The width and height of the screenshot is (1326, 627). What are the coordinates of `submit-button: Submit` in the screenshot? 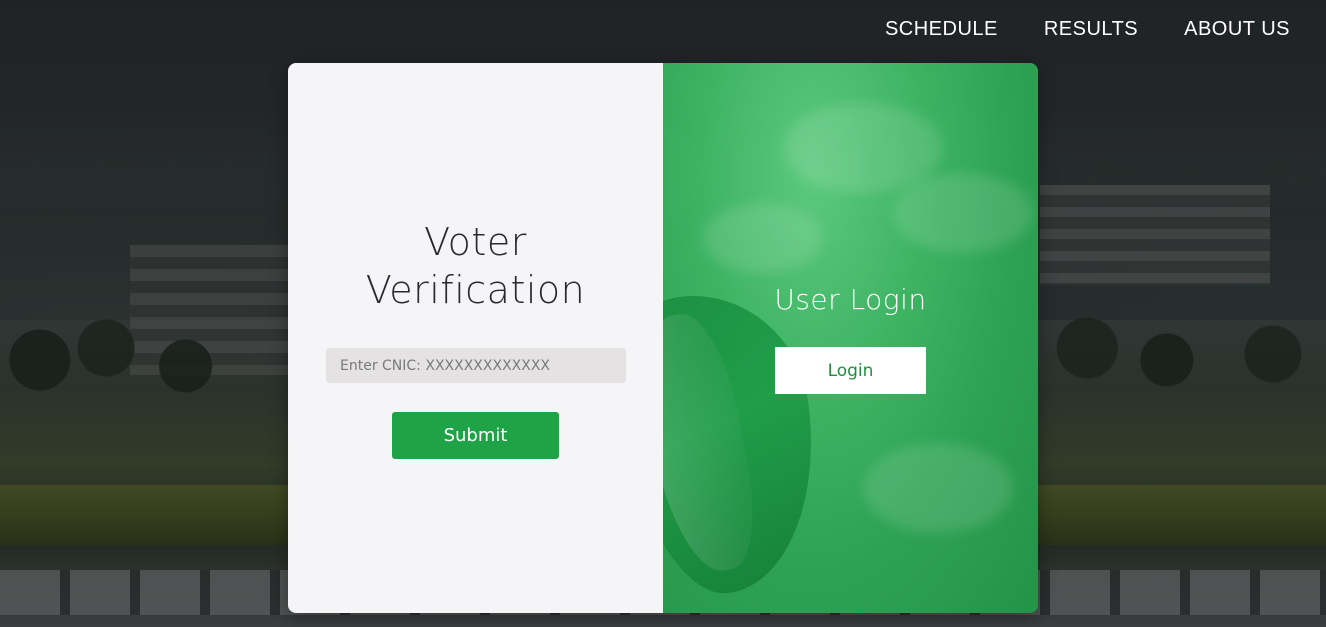 It's located at (475, 435).